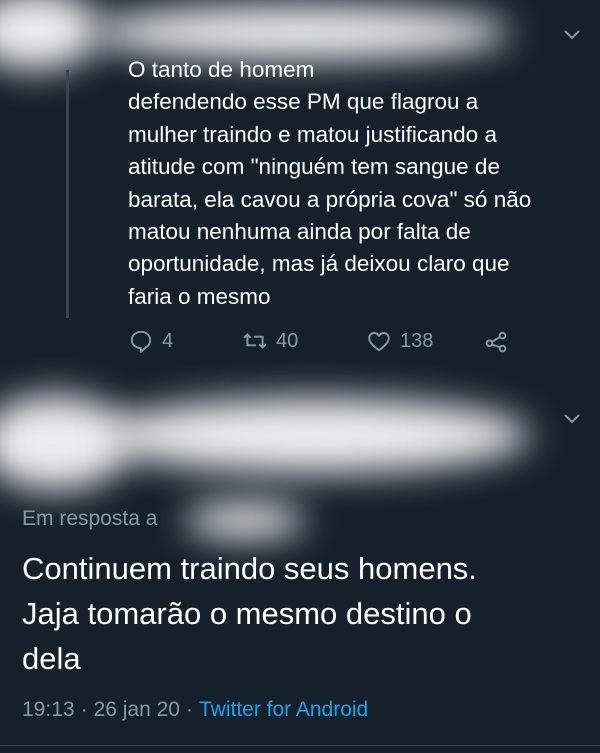 This screenshot has height=753, width=600. Describe the element at coordinates (379, 342) in the screenshot. I see `like-icon` at that location.